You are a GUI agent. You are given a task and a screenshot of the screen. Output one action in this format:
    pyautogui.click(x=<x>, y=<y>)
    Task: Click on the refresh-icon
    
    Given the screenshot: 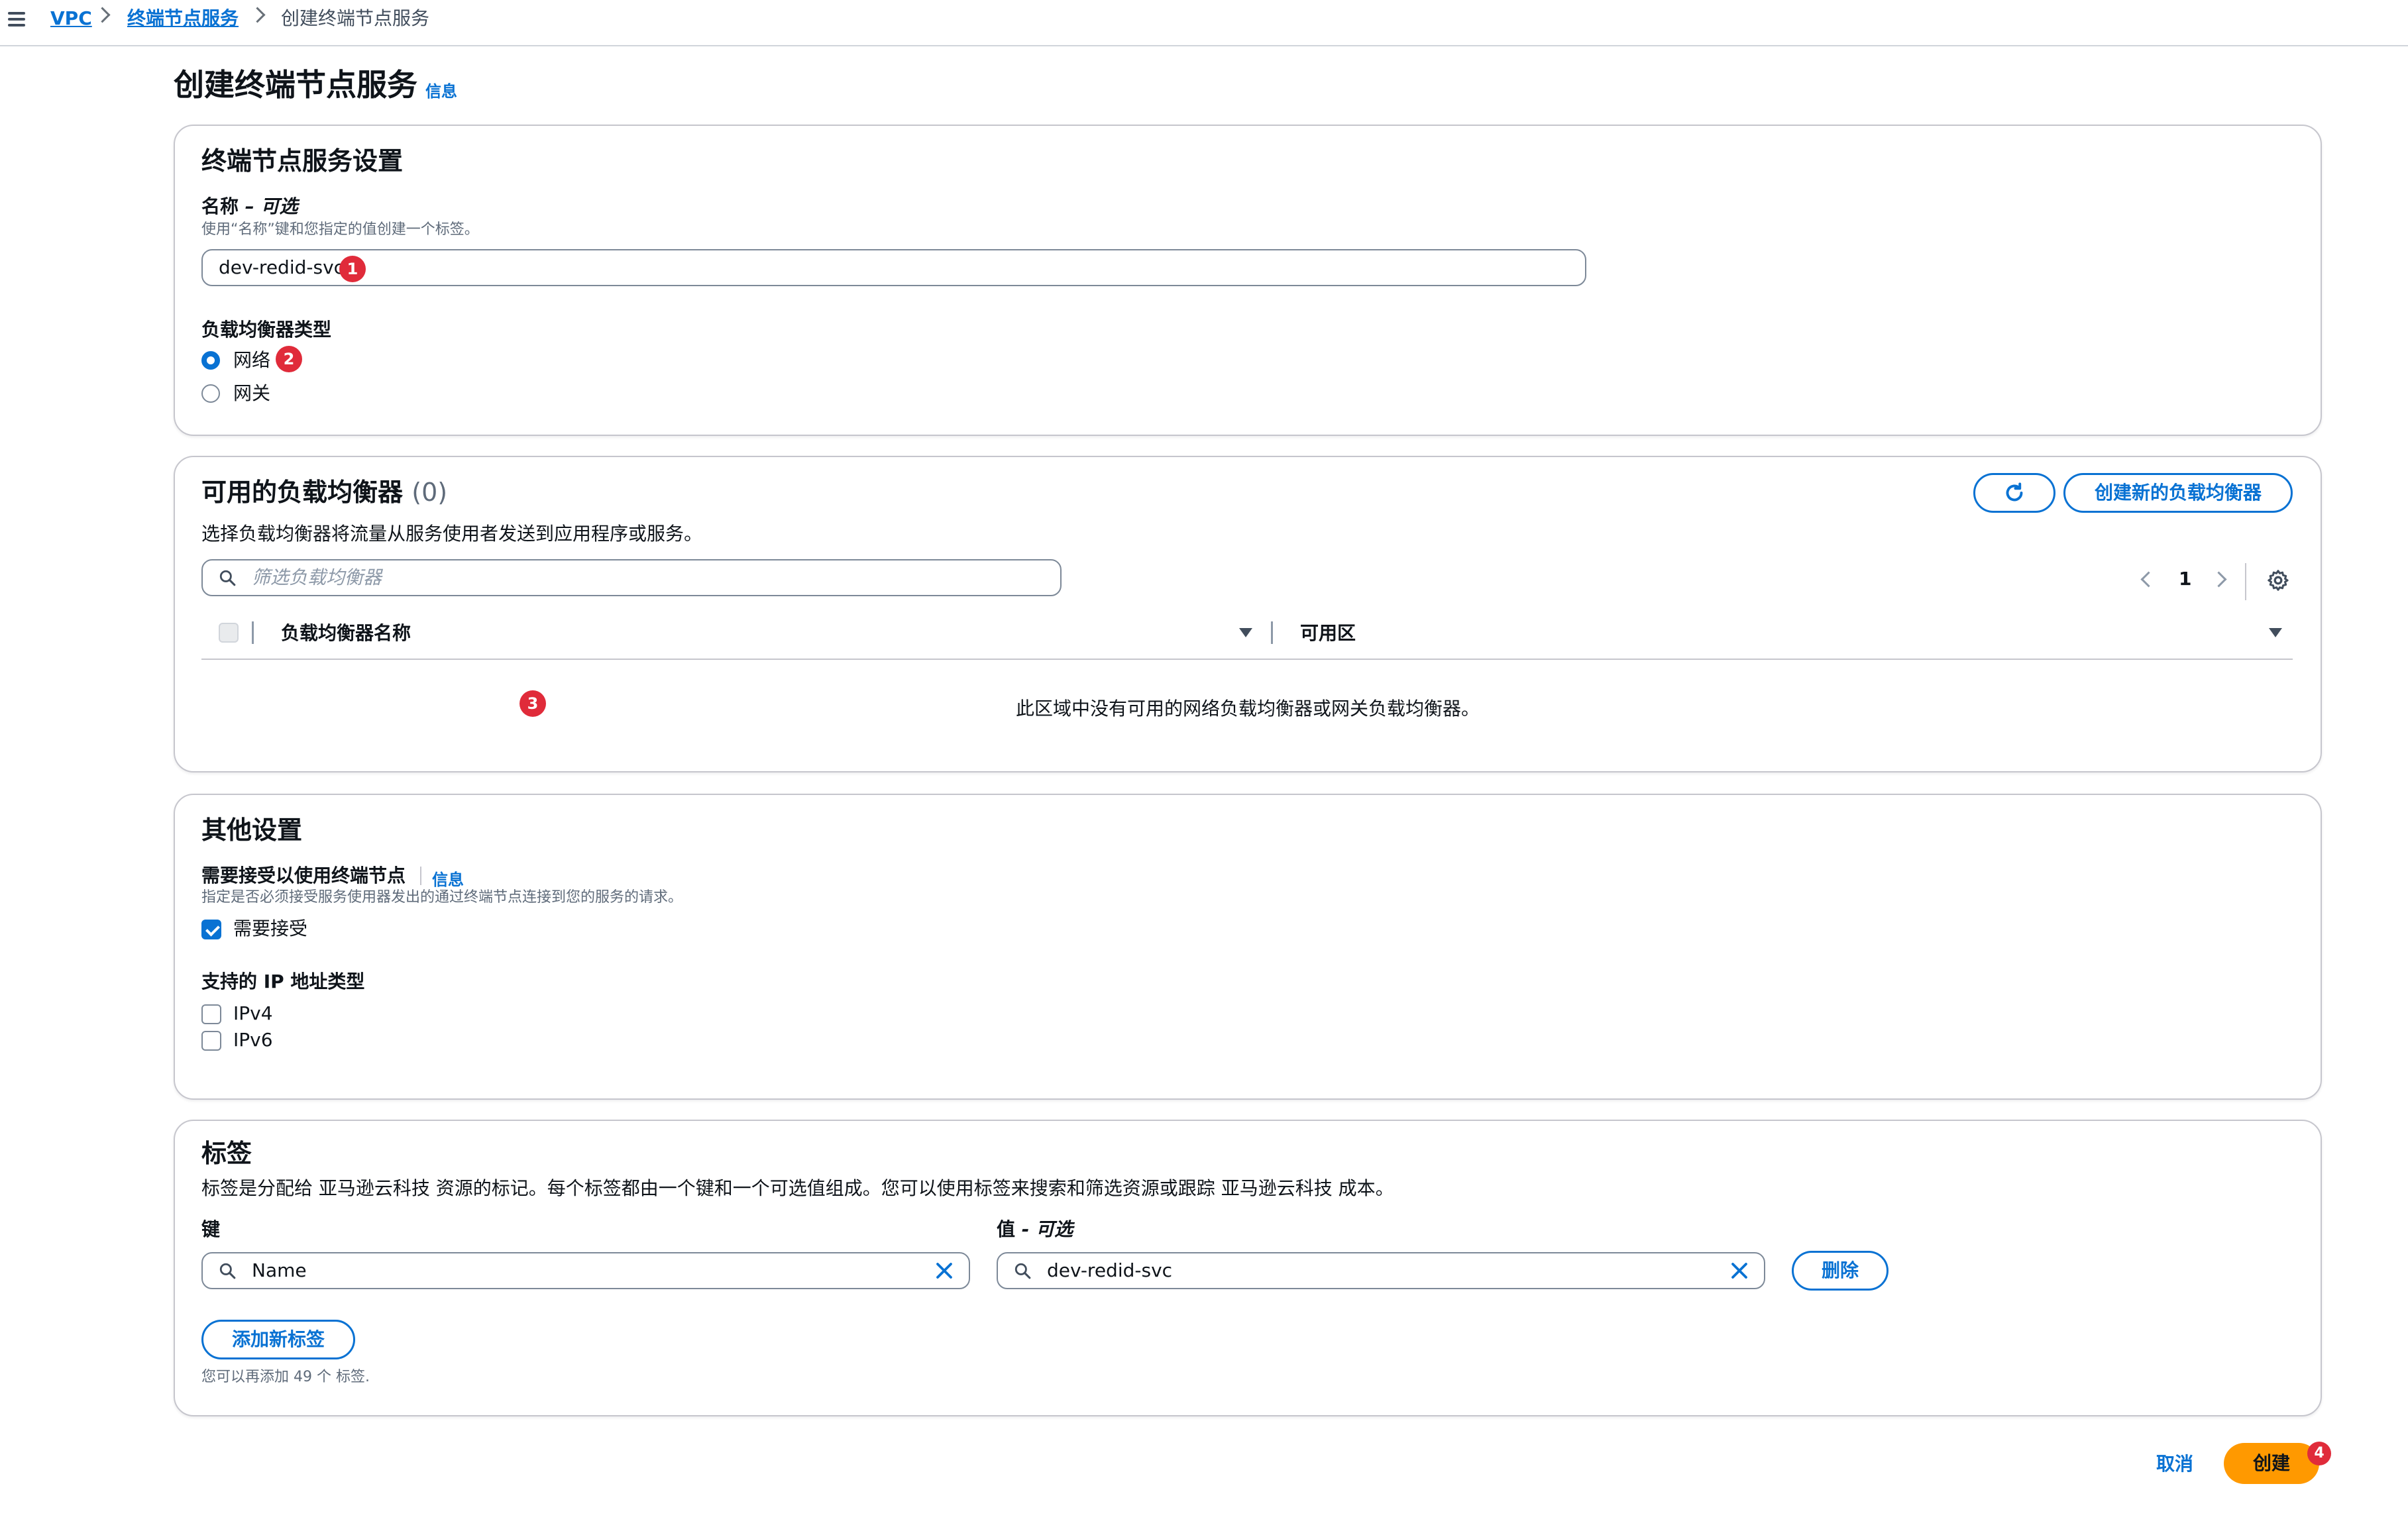 What is the action you would take?
    pyautogui.click(x=2014, y=492)
    